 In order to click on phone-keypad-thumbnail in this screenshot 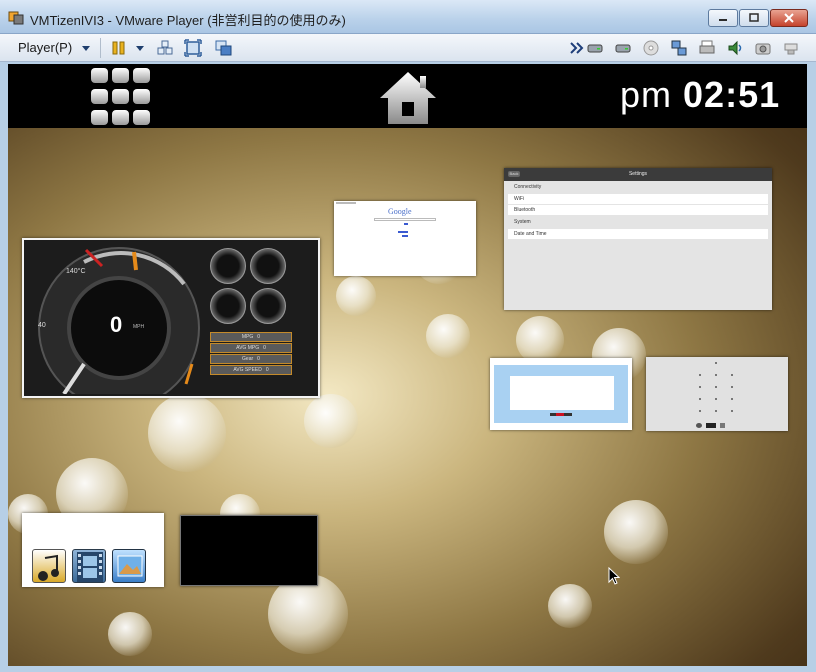, I will do `click(717, 394)`.